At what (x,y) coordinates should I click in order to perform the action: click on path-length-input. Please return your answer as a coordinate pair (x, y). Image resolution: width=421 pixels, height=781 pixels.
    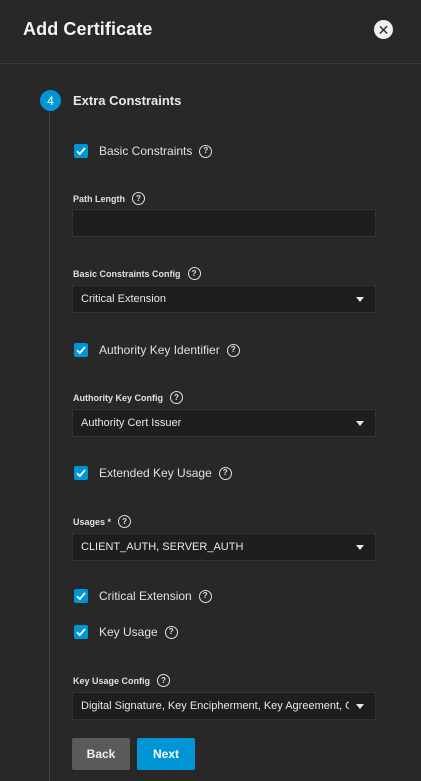
    Looking at the image, I should click on (224, 223).